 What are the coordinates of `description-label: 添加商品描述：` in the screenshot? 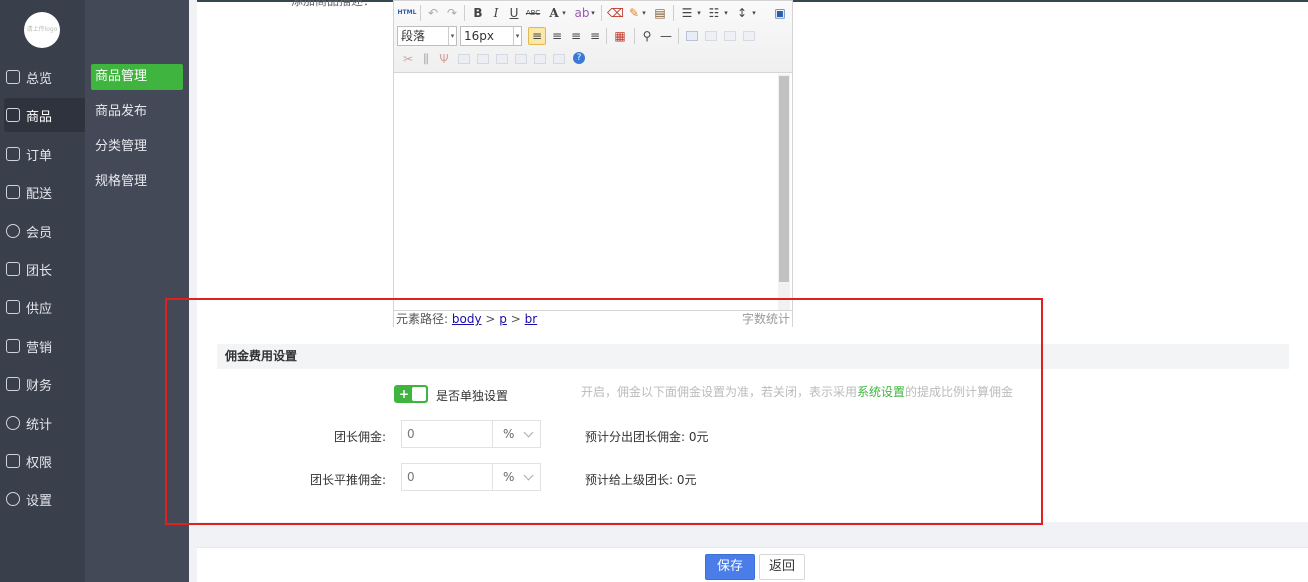 It's located at (333, 4).